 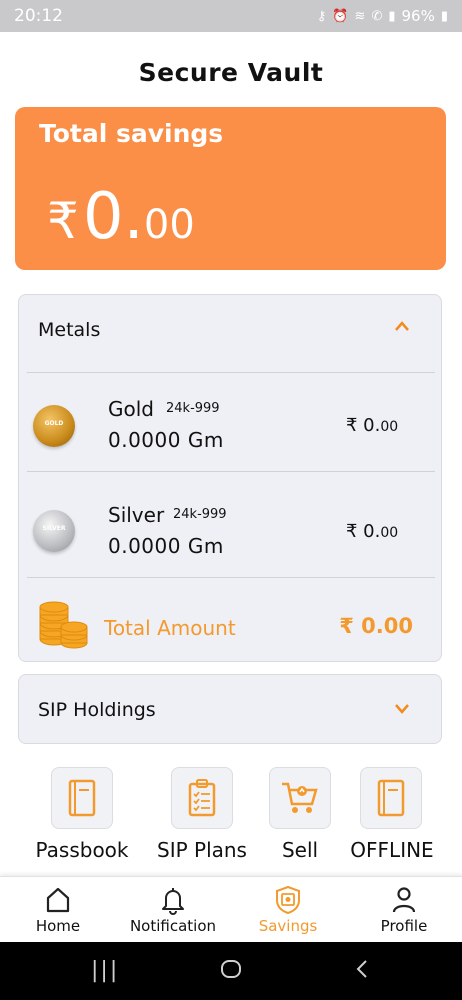 I want to click on nav-savings: Savings, so click(x=288, y=910).